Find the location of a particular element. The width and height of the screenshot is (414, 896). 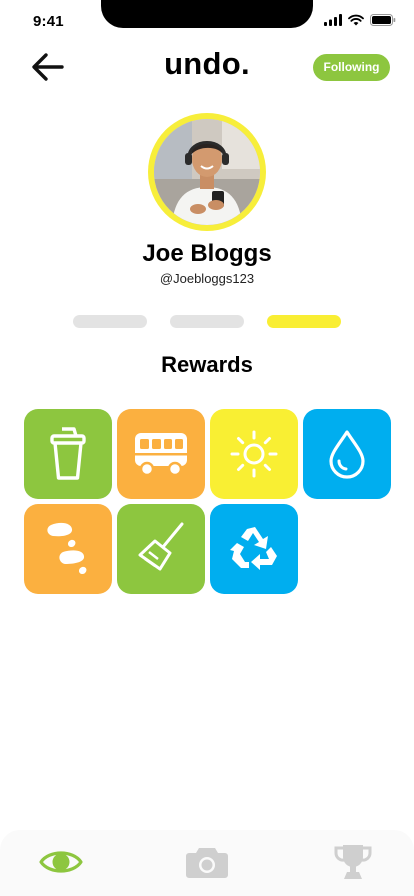

footsteps-icon is located at coordinates (67, 548).